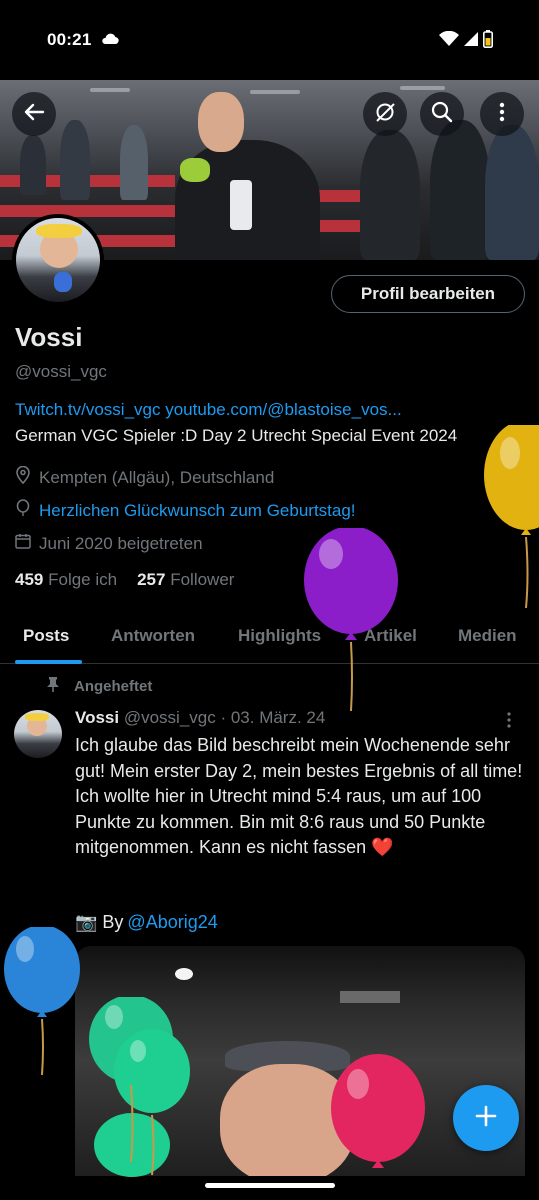 The width and height of the screenshot is (539, 1200). Describe the element at coordinates (172, 922) in the screenshot. I see `credit-mention-link: @Aborig24` at that location.